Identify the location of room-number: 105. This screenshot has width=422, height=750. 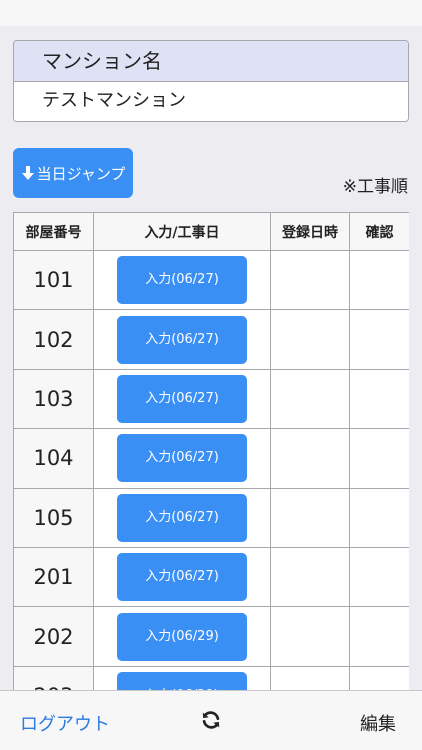
(53, 517).